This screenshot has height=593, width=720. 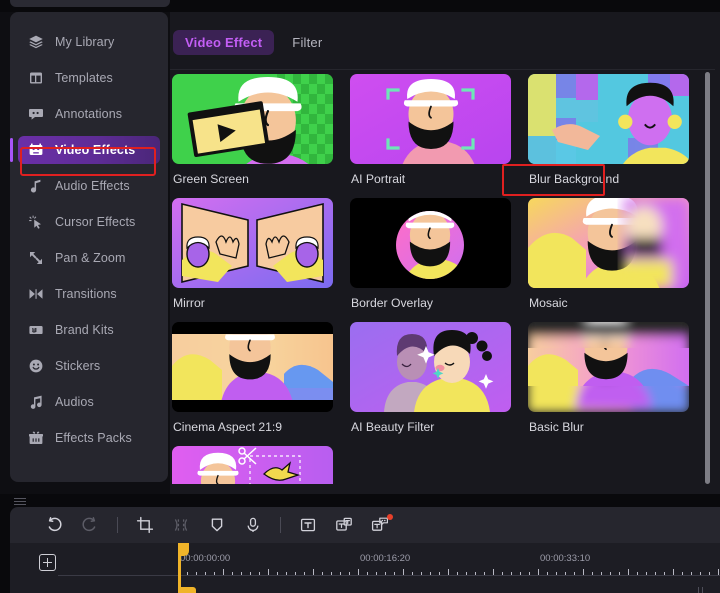 I want to click on panel-splitter, so click(x=360, y=501).